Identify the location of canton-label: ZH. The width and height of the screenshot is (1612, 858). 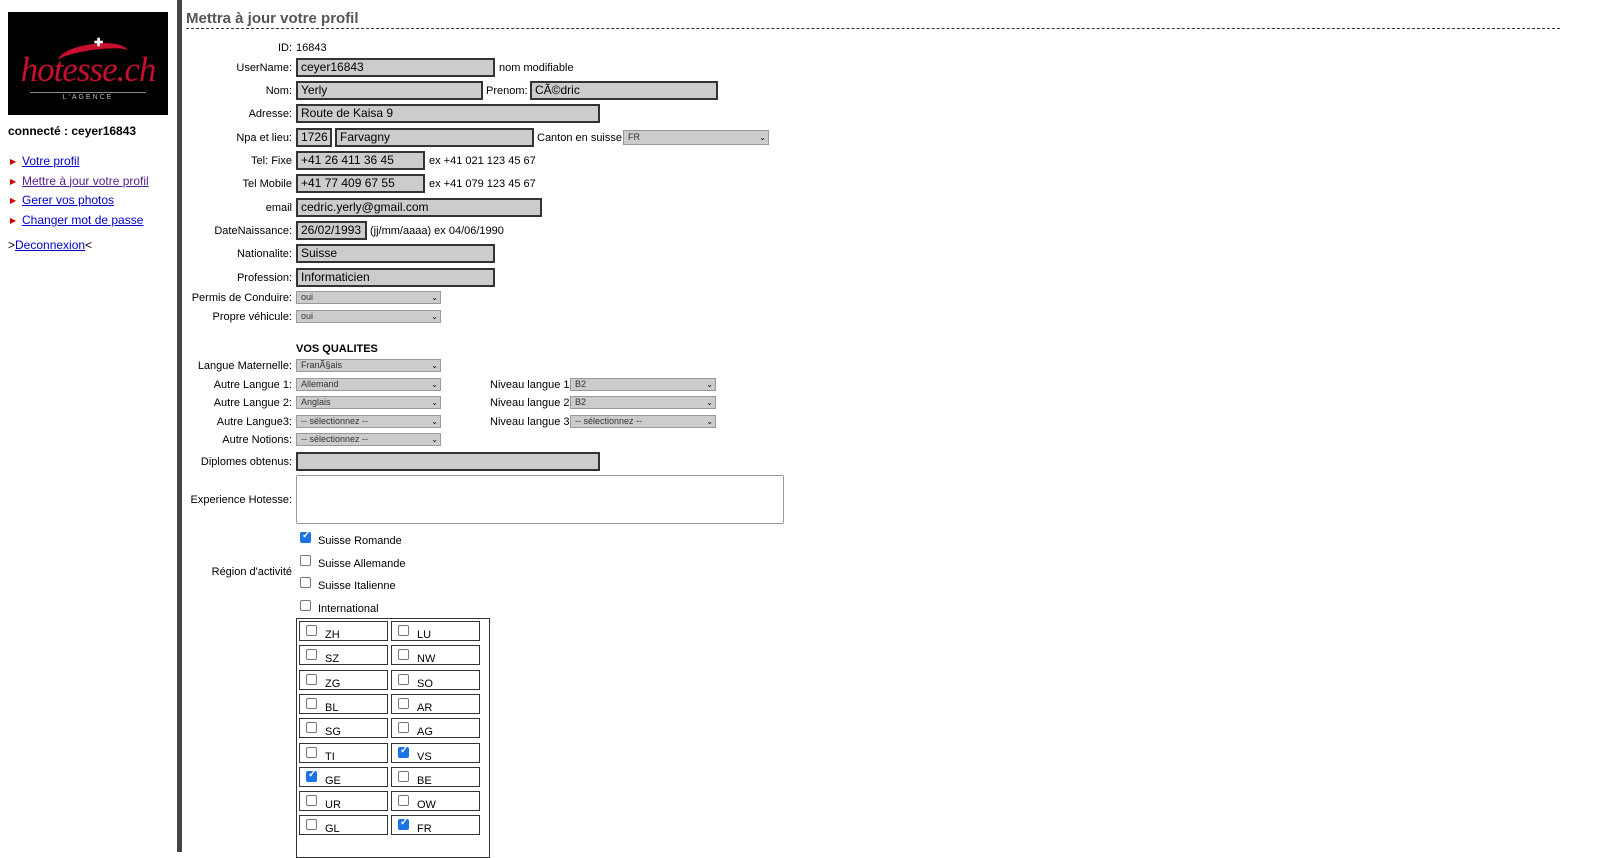
(332, 635).